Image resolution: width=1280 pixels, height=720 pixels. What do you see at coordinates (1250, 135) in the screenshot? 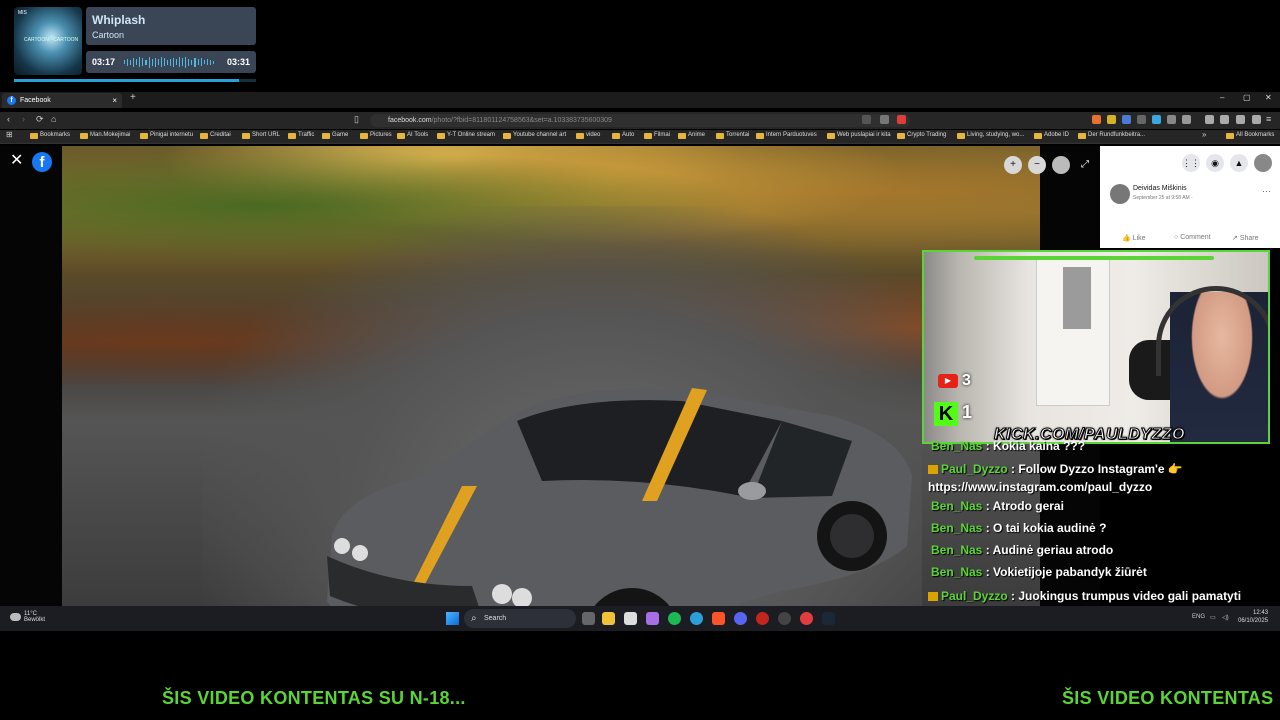
I see `all-bookmarks: All Bookmarks` at bounding box center [1250, 135].